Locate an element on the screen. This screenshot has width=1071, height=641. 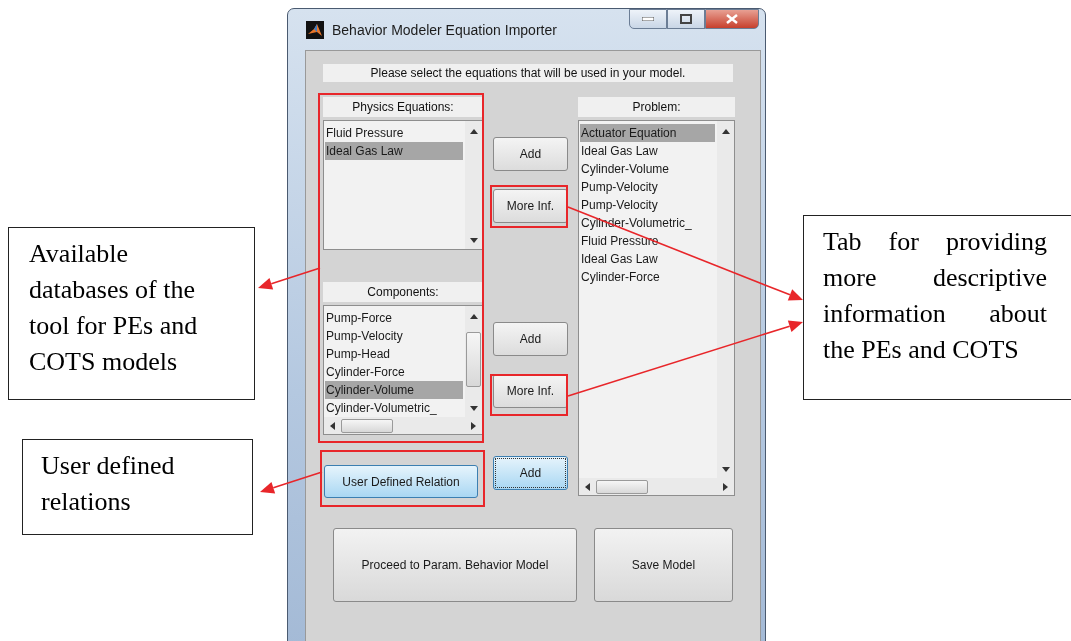
save-model-button: Save Model is located at coordinates (663, 565).